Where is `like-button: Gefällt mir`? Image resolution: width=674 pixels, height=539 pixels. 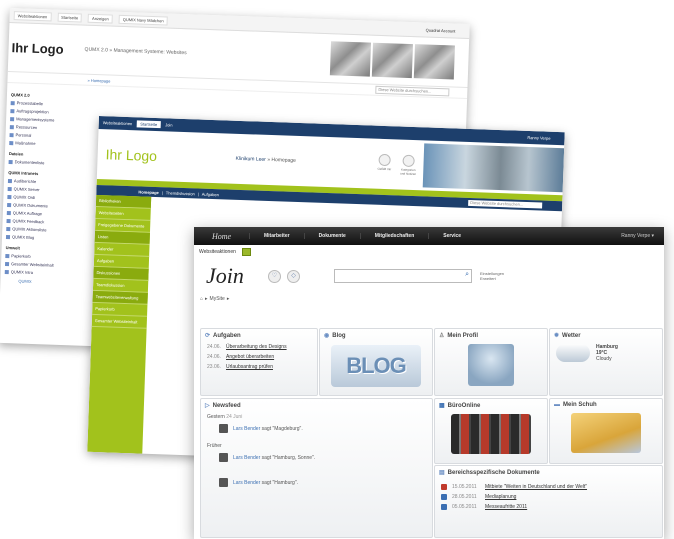 like-button: Gefällt mir is located at coordinates (384, 164).